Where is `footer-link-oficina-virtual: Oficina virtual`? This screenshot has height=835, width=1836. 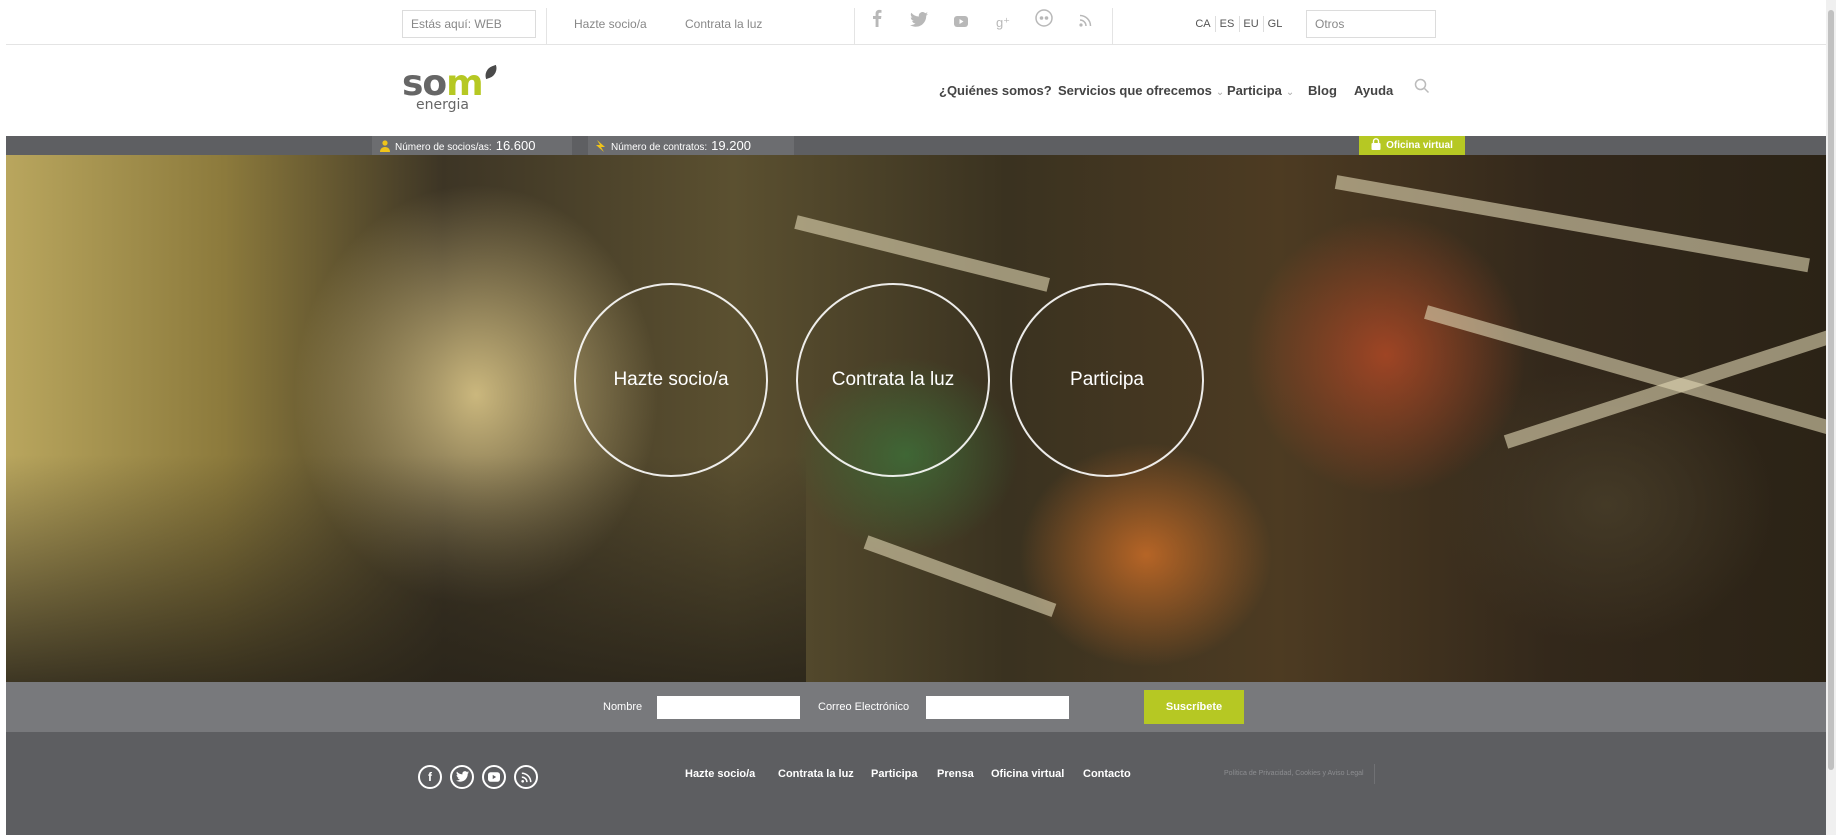
footer-link-oficina-virtual: Oficina virtual is located at coordinates (1027, 774).